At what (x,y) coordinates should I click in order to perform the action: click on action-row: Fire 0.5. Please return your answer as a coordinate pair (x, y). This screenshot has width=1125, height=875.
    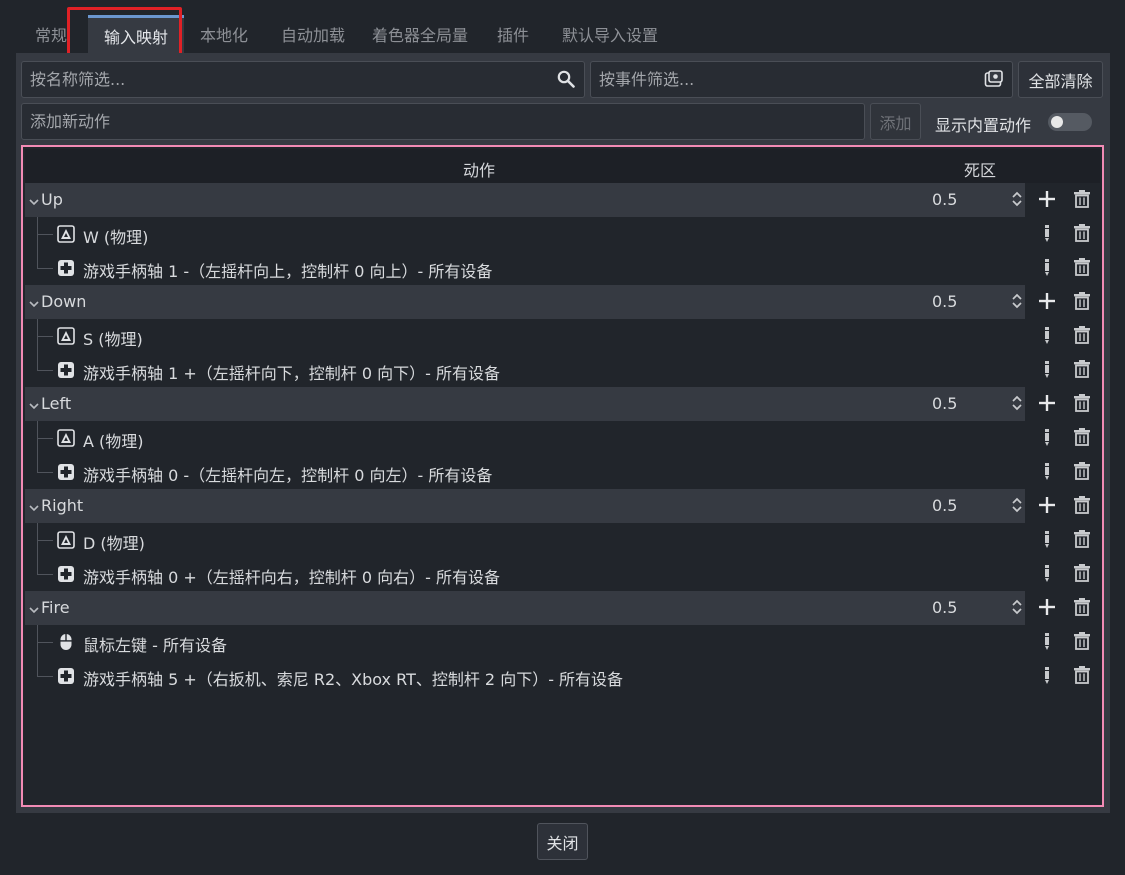
    Looking at the image, I should click on (562, 608).